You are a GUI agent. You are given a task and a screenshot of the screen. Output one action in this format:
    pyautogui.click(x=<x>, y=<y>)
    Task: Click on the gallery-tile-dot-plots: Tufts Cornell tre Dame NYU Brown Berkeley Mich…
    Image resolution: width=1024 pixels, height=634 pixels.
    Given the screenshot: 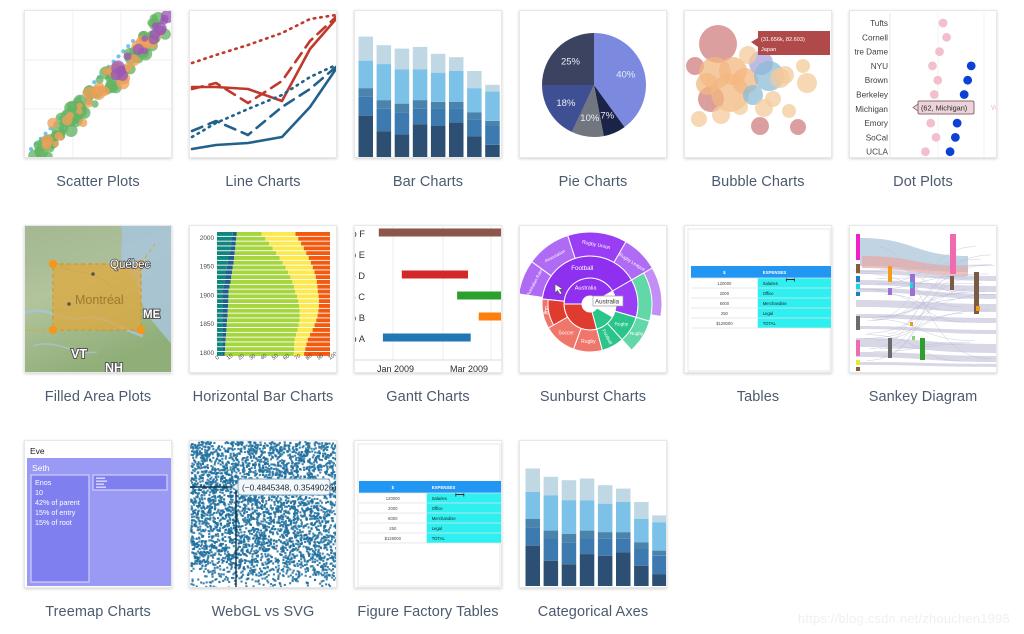 What is the action you would take?
    pyautogui.click(x=923, y=117)
    